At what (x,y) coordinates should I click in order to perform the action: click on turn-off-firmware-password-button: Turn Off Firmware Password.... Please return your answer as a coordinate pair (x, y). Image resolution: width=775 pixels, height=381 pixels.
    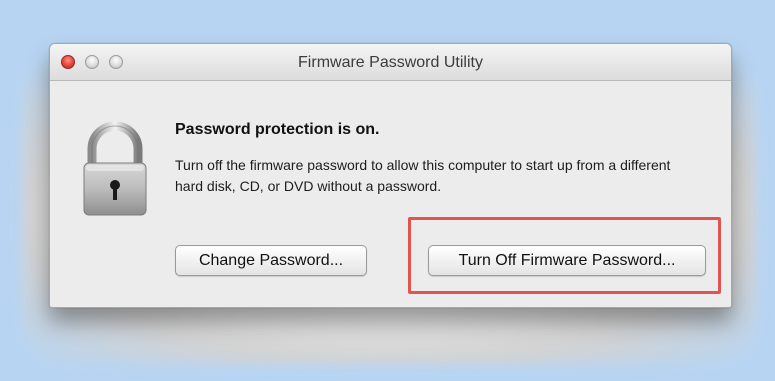
    Looking at the image, I should click on (567, 260).